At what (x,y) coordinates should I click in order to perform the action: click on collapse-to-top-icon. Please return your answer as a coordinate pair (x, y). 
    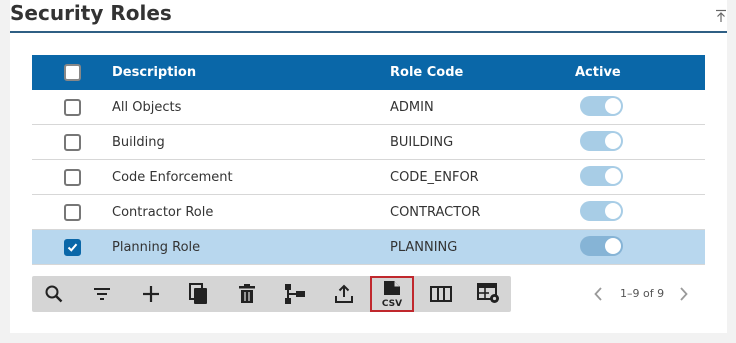
    Looking at the image, I should click on (721, 16).